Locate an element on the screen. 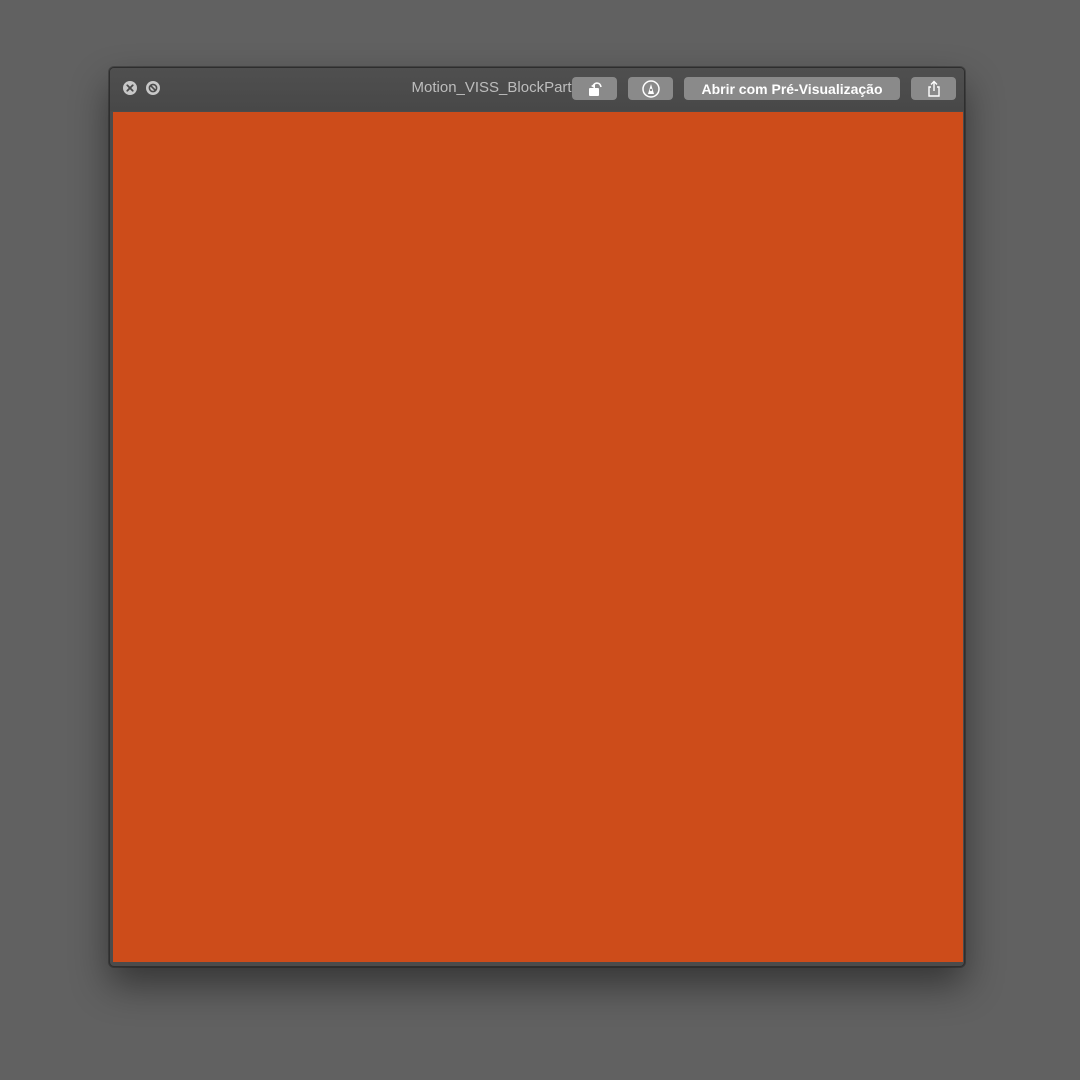  rotate-button is located at coordinates (594, 88).